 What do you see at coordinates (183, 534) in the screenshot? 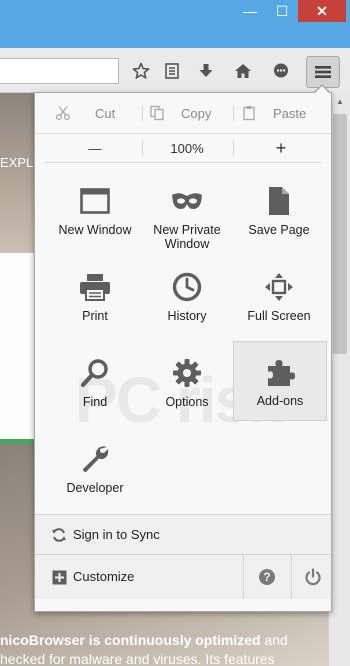
I see `sync-row: Sign in to Sync` at bounding box center [183, 534].